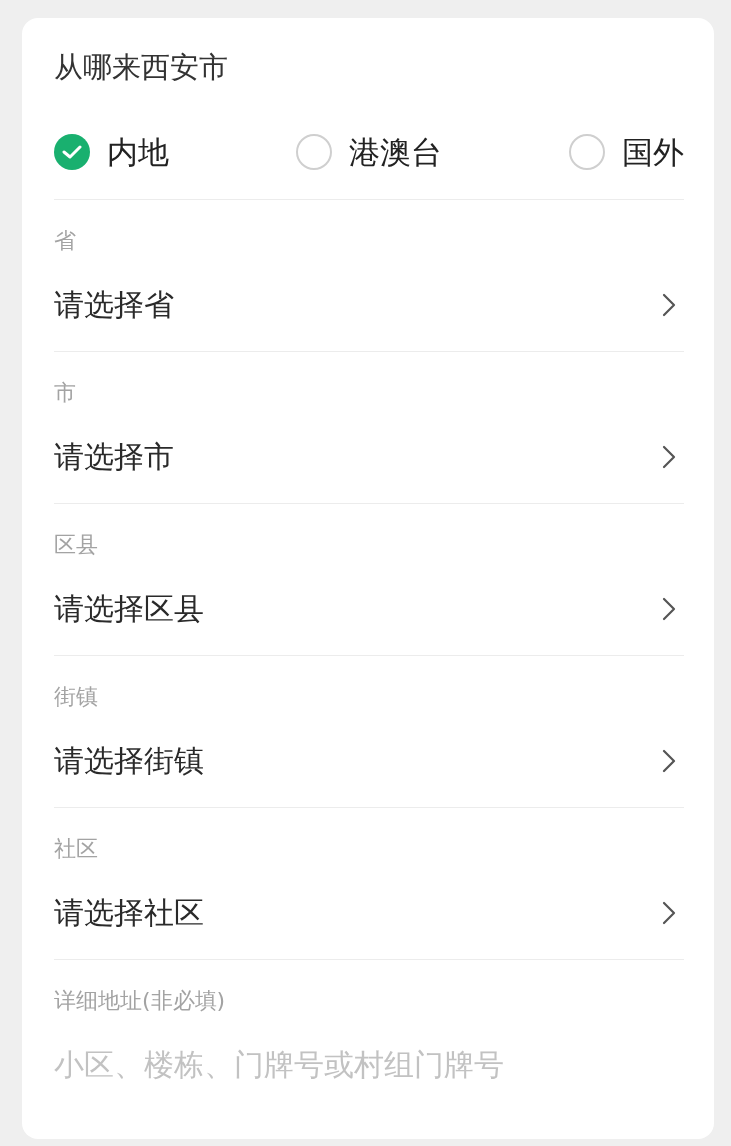 This screenshot has width=731, height=1146. Describe the element at coordinates (140, 1001) in the screenshot. I see `field-label: 详细地址(非必填)` at that location.